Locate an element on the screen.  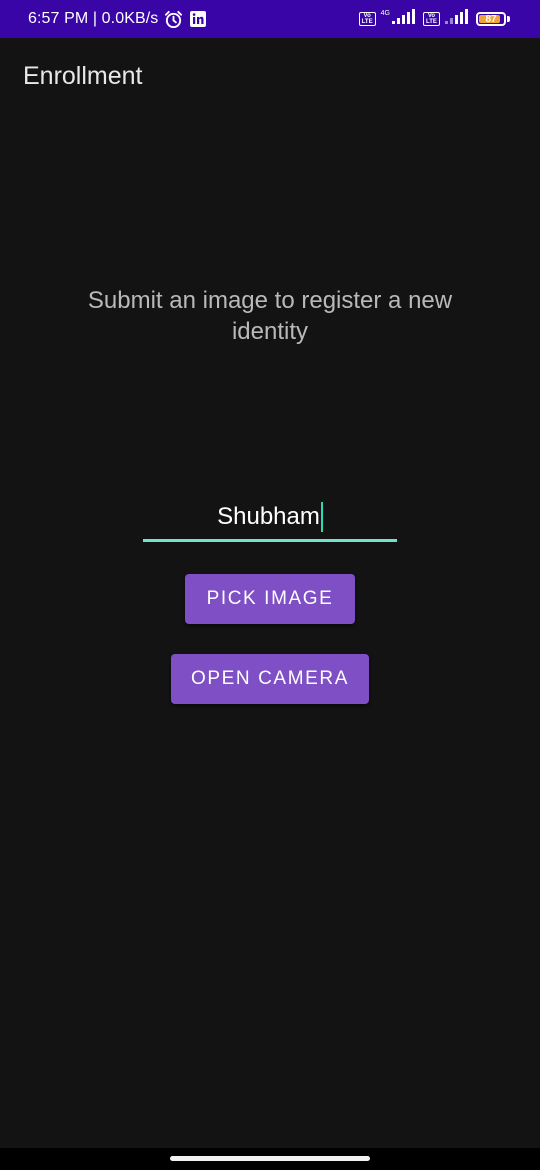
battery-percent: 87 is located at coordinates (491, 19).